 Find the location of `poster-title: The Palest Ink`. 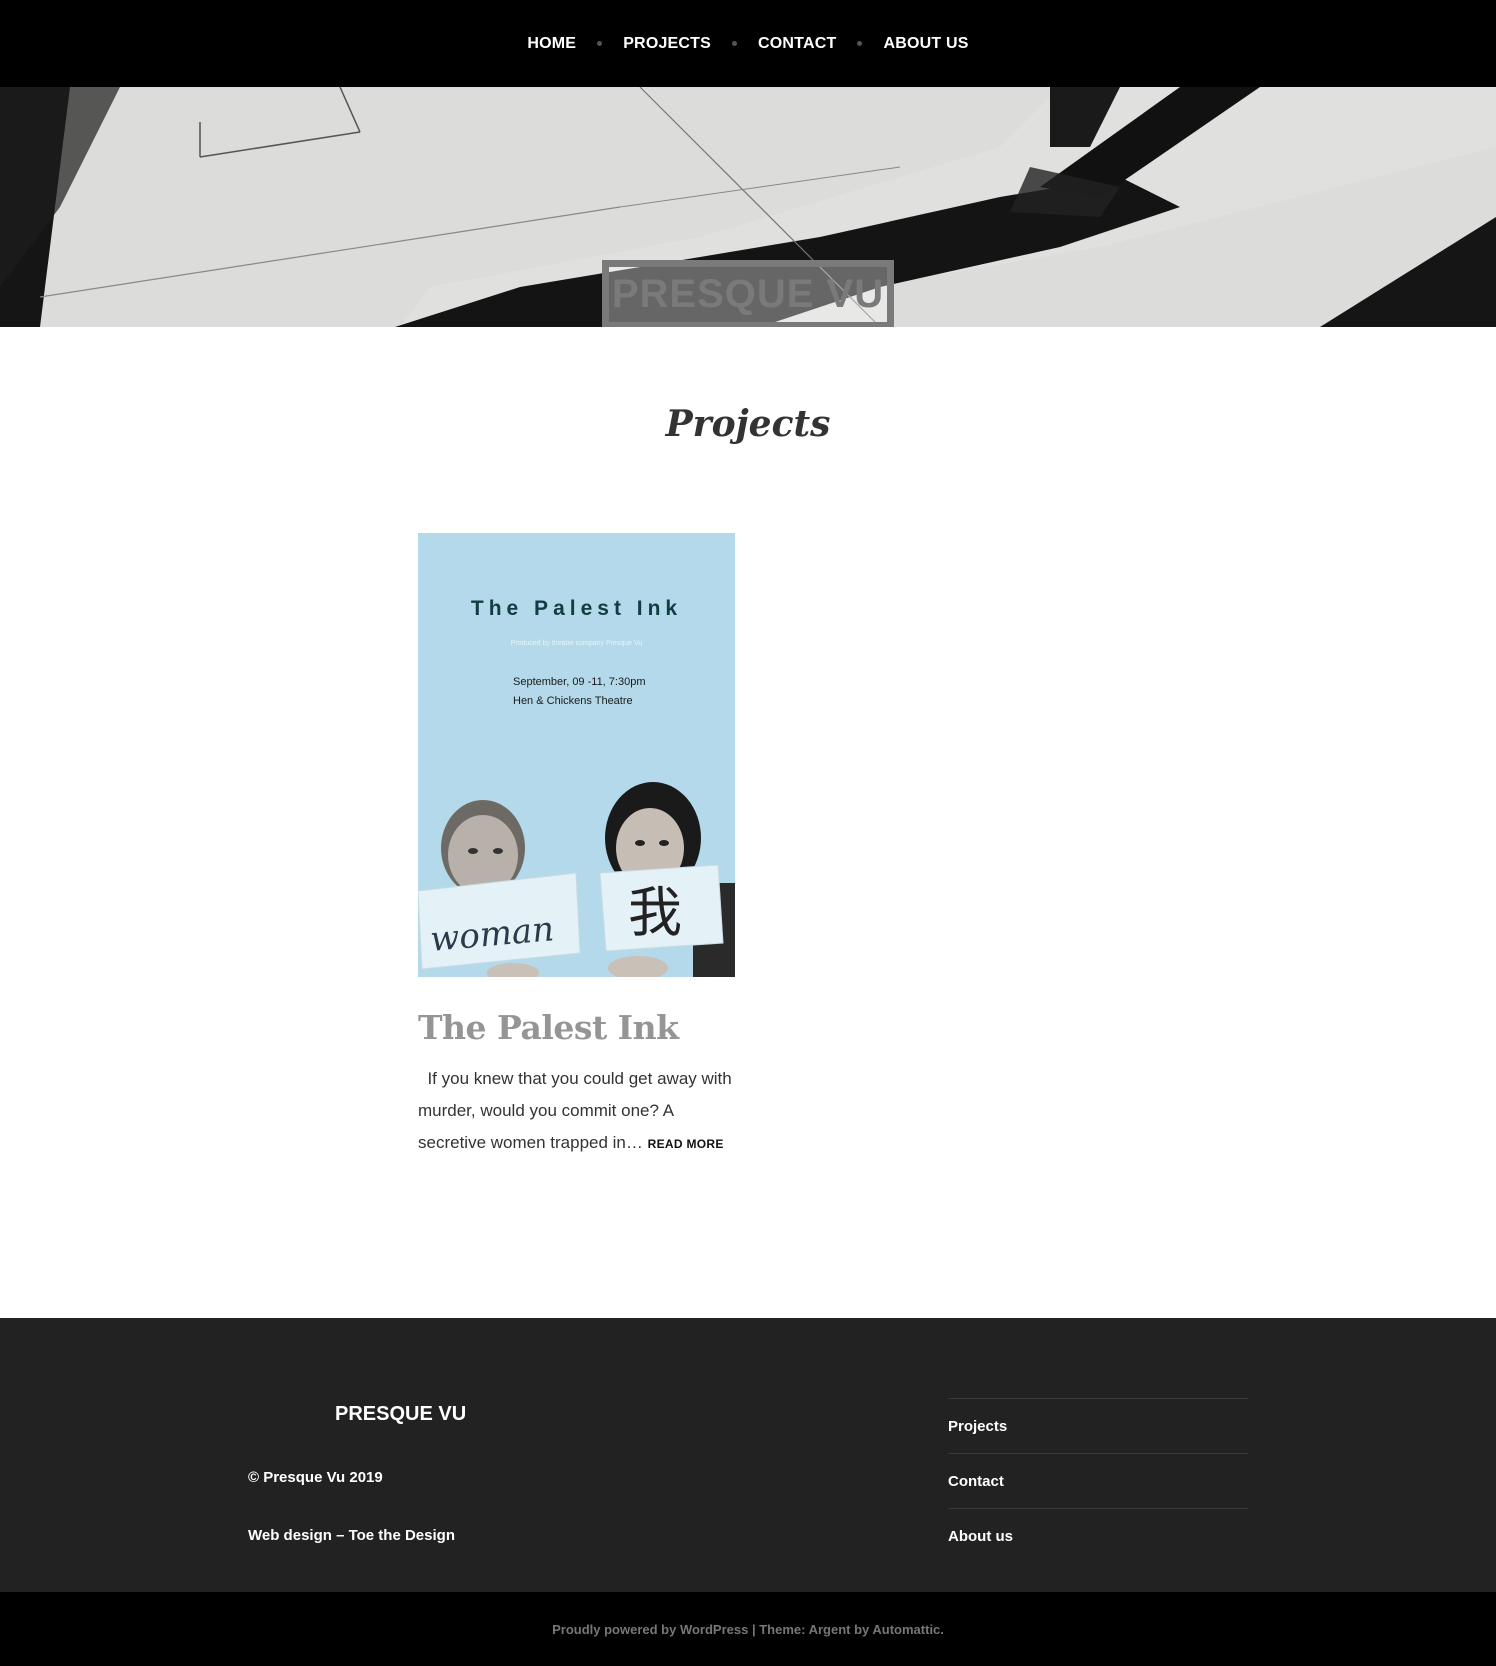

poster-title: The Palest Ink is located at coordinates (576, 608).